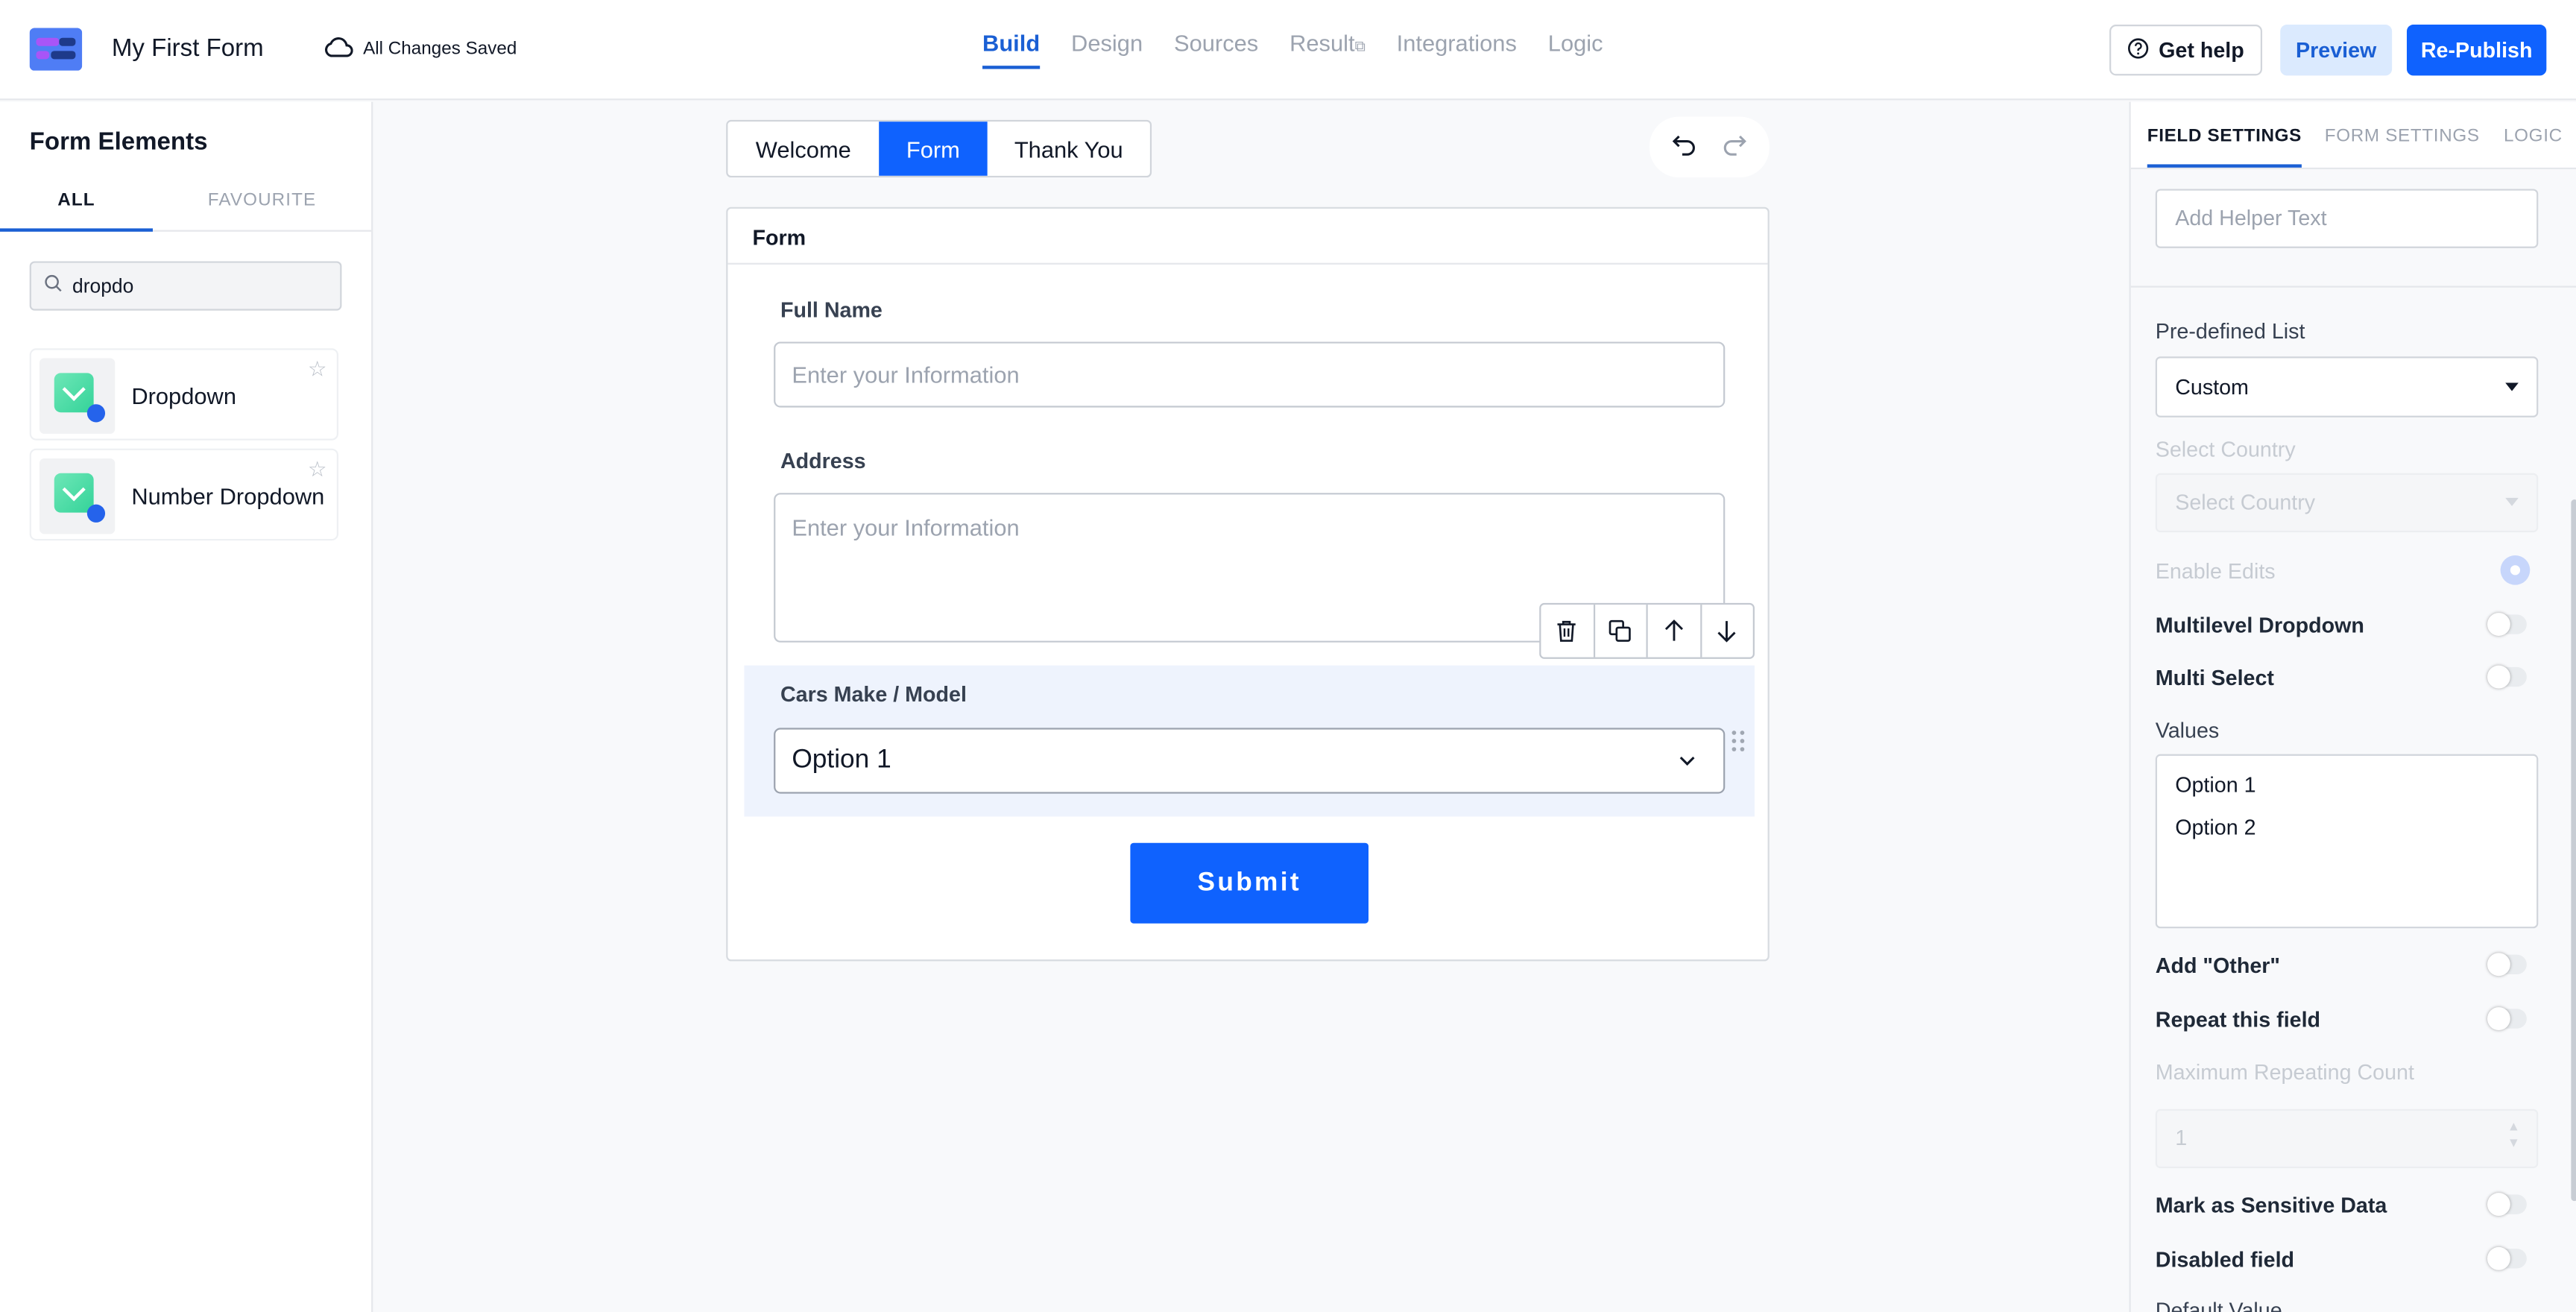 This screenshot has width=2576, height=1312. I want to click on field-label-full-name: Full Name, so click(831, 310).